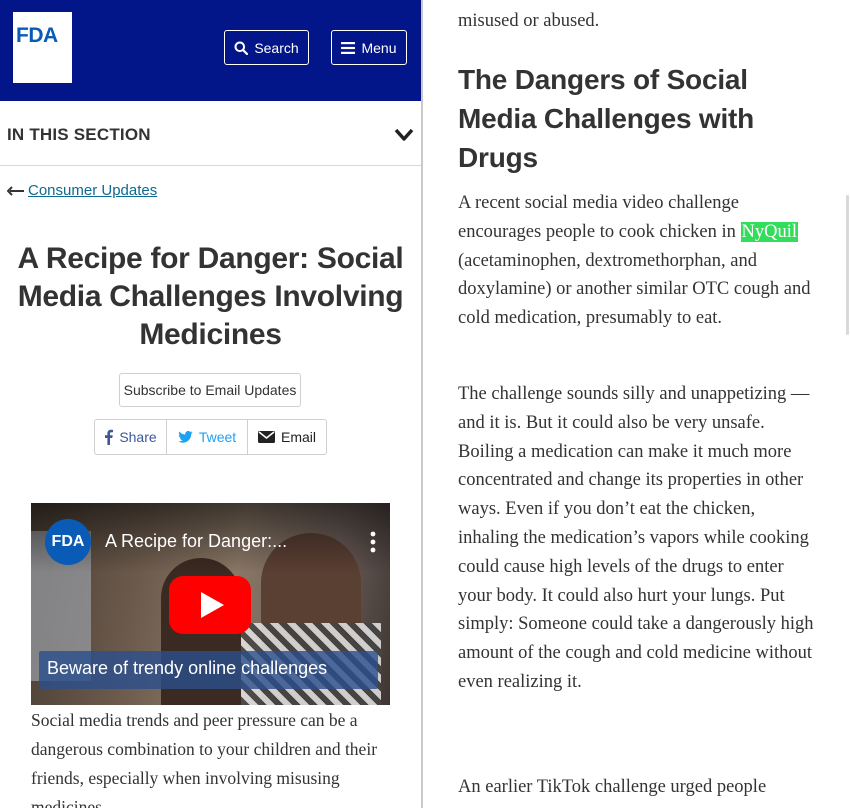  Describe the element at coordinates (37, 35) in the screenshot. I see `fda-logo-text: FDA` at that location.